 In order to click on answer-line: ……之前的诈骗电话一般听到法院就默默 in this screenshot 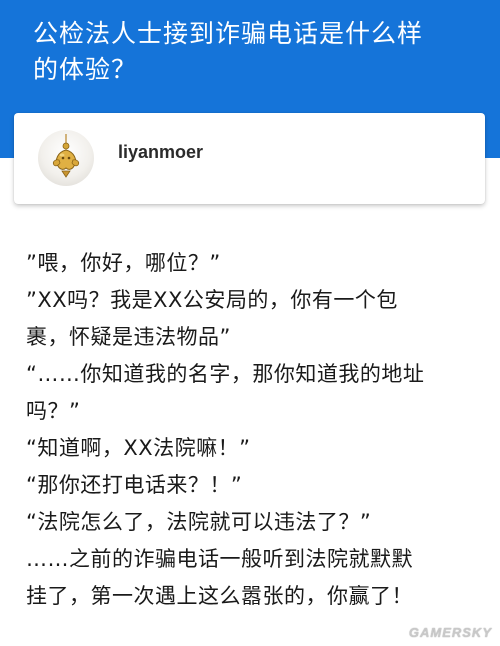, I will do `click(219, 559)`.